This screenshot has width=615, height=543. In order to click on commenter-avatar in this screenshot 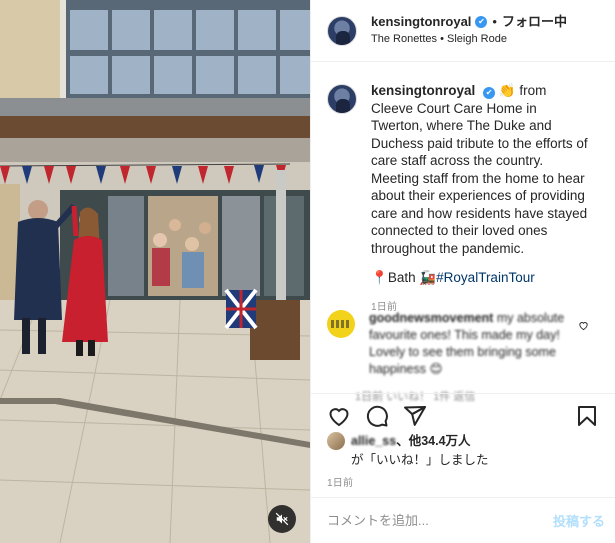, I will do `click(341, 324)`.